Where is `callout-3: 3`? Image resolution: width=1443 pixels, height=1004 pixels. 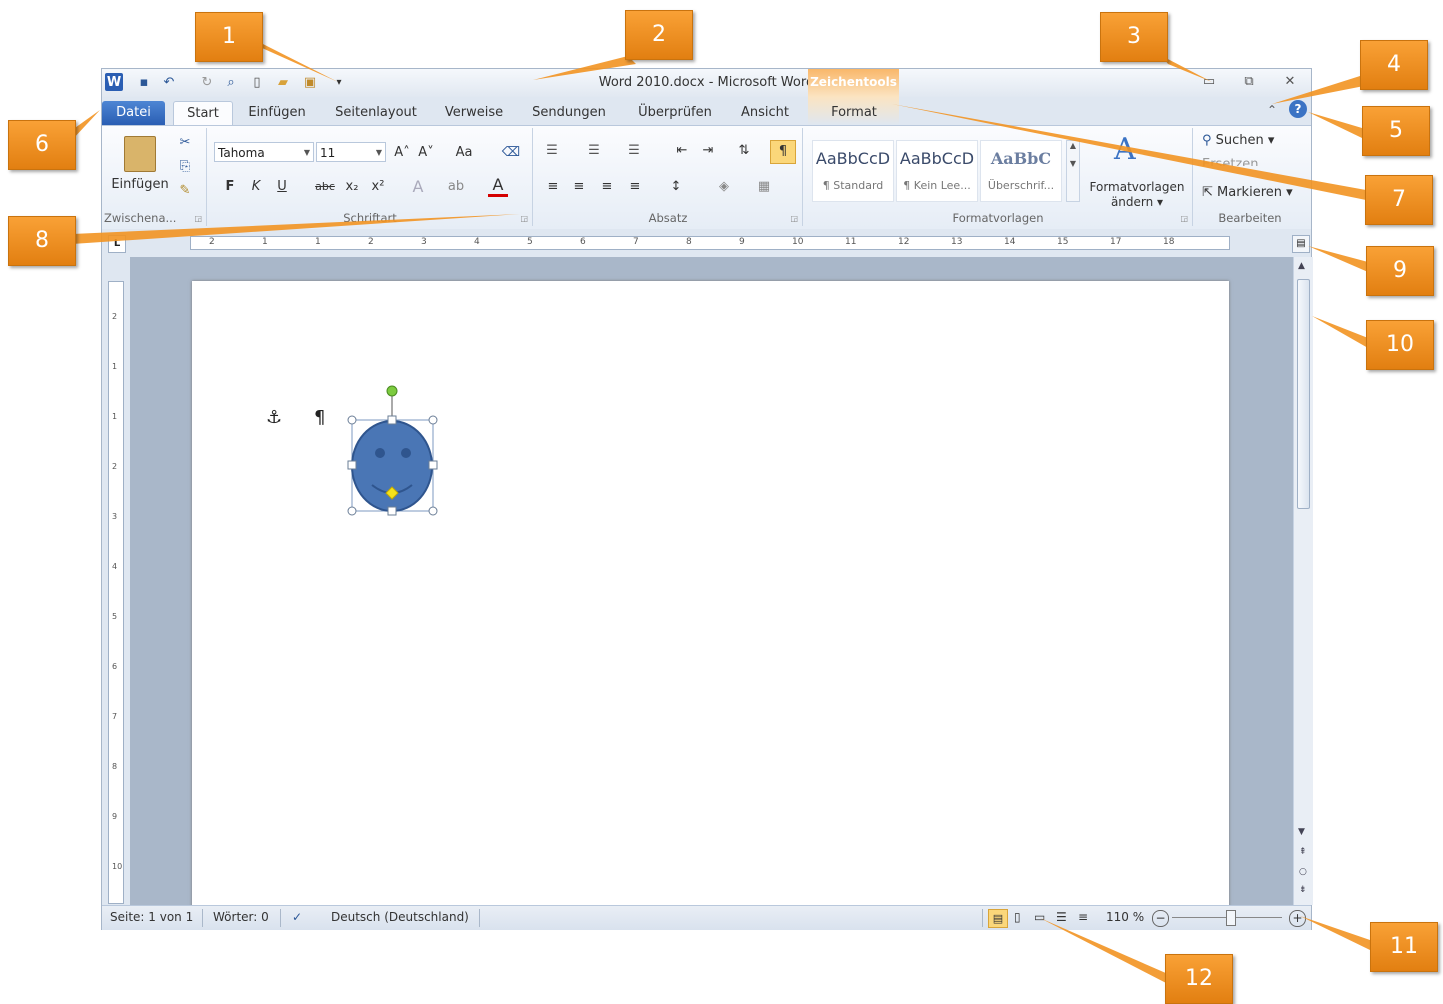
callout-3: 3 is located at coordinates (1134, 37).